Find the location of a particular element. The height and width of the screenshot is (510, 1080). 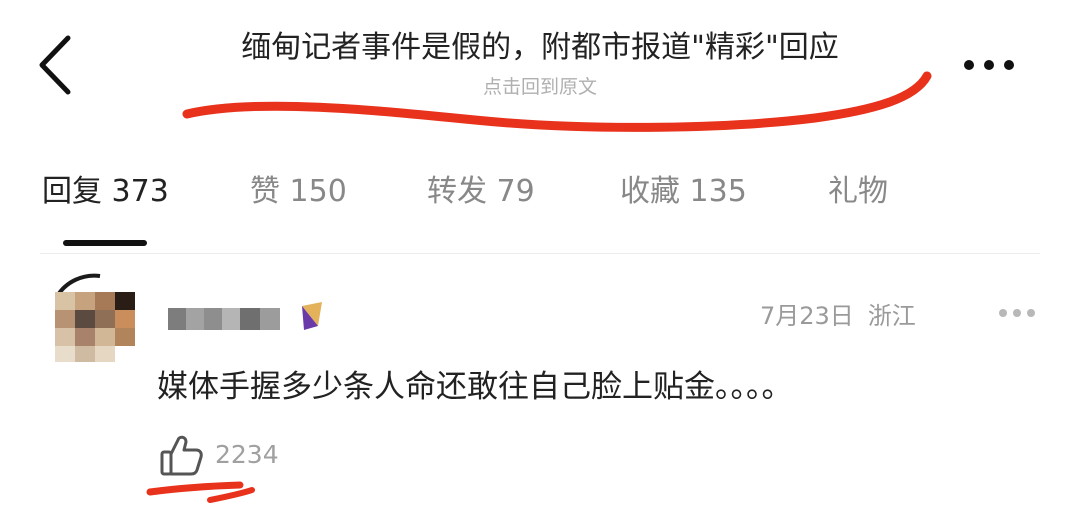

tab-label: 礼物 is located at coordinates (858, 191).